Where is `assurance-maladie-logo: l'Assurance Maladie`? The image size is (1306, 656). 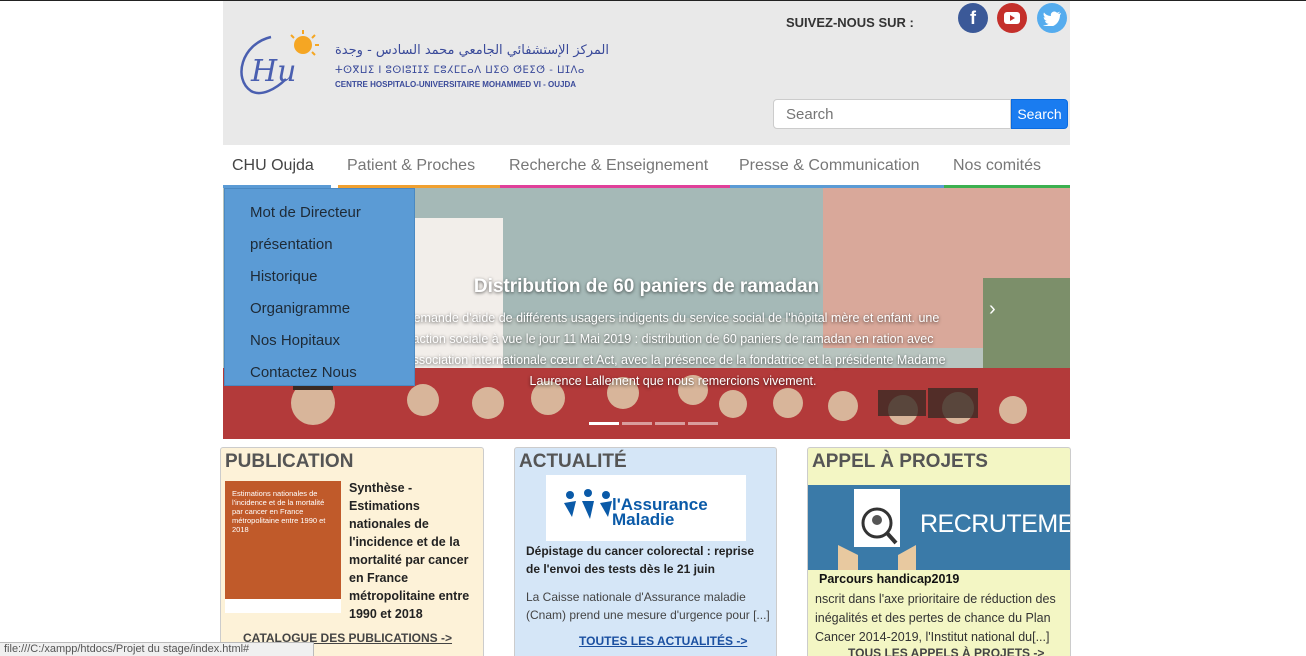
assurance-maladie-logo: l'Assurance Maladie is located at coordinates (646, 508).